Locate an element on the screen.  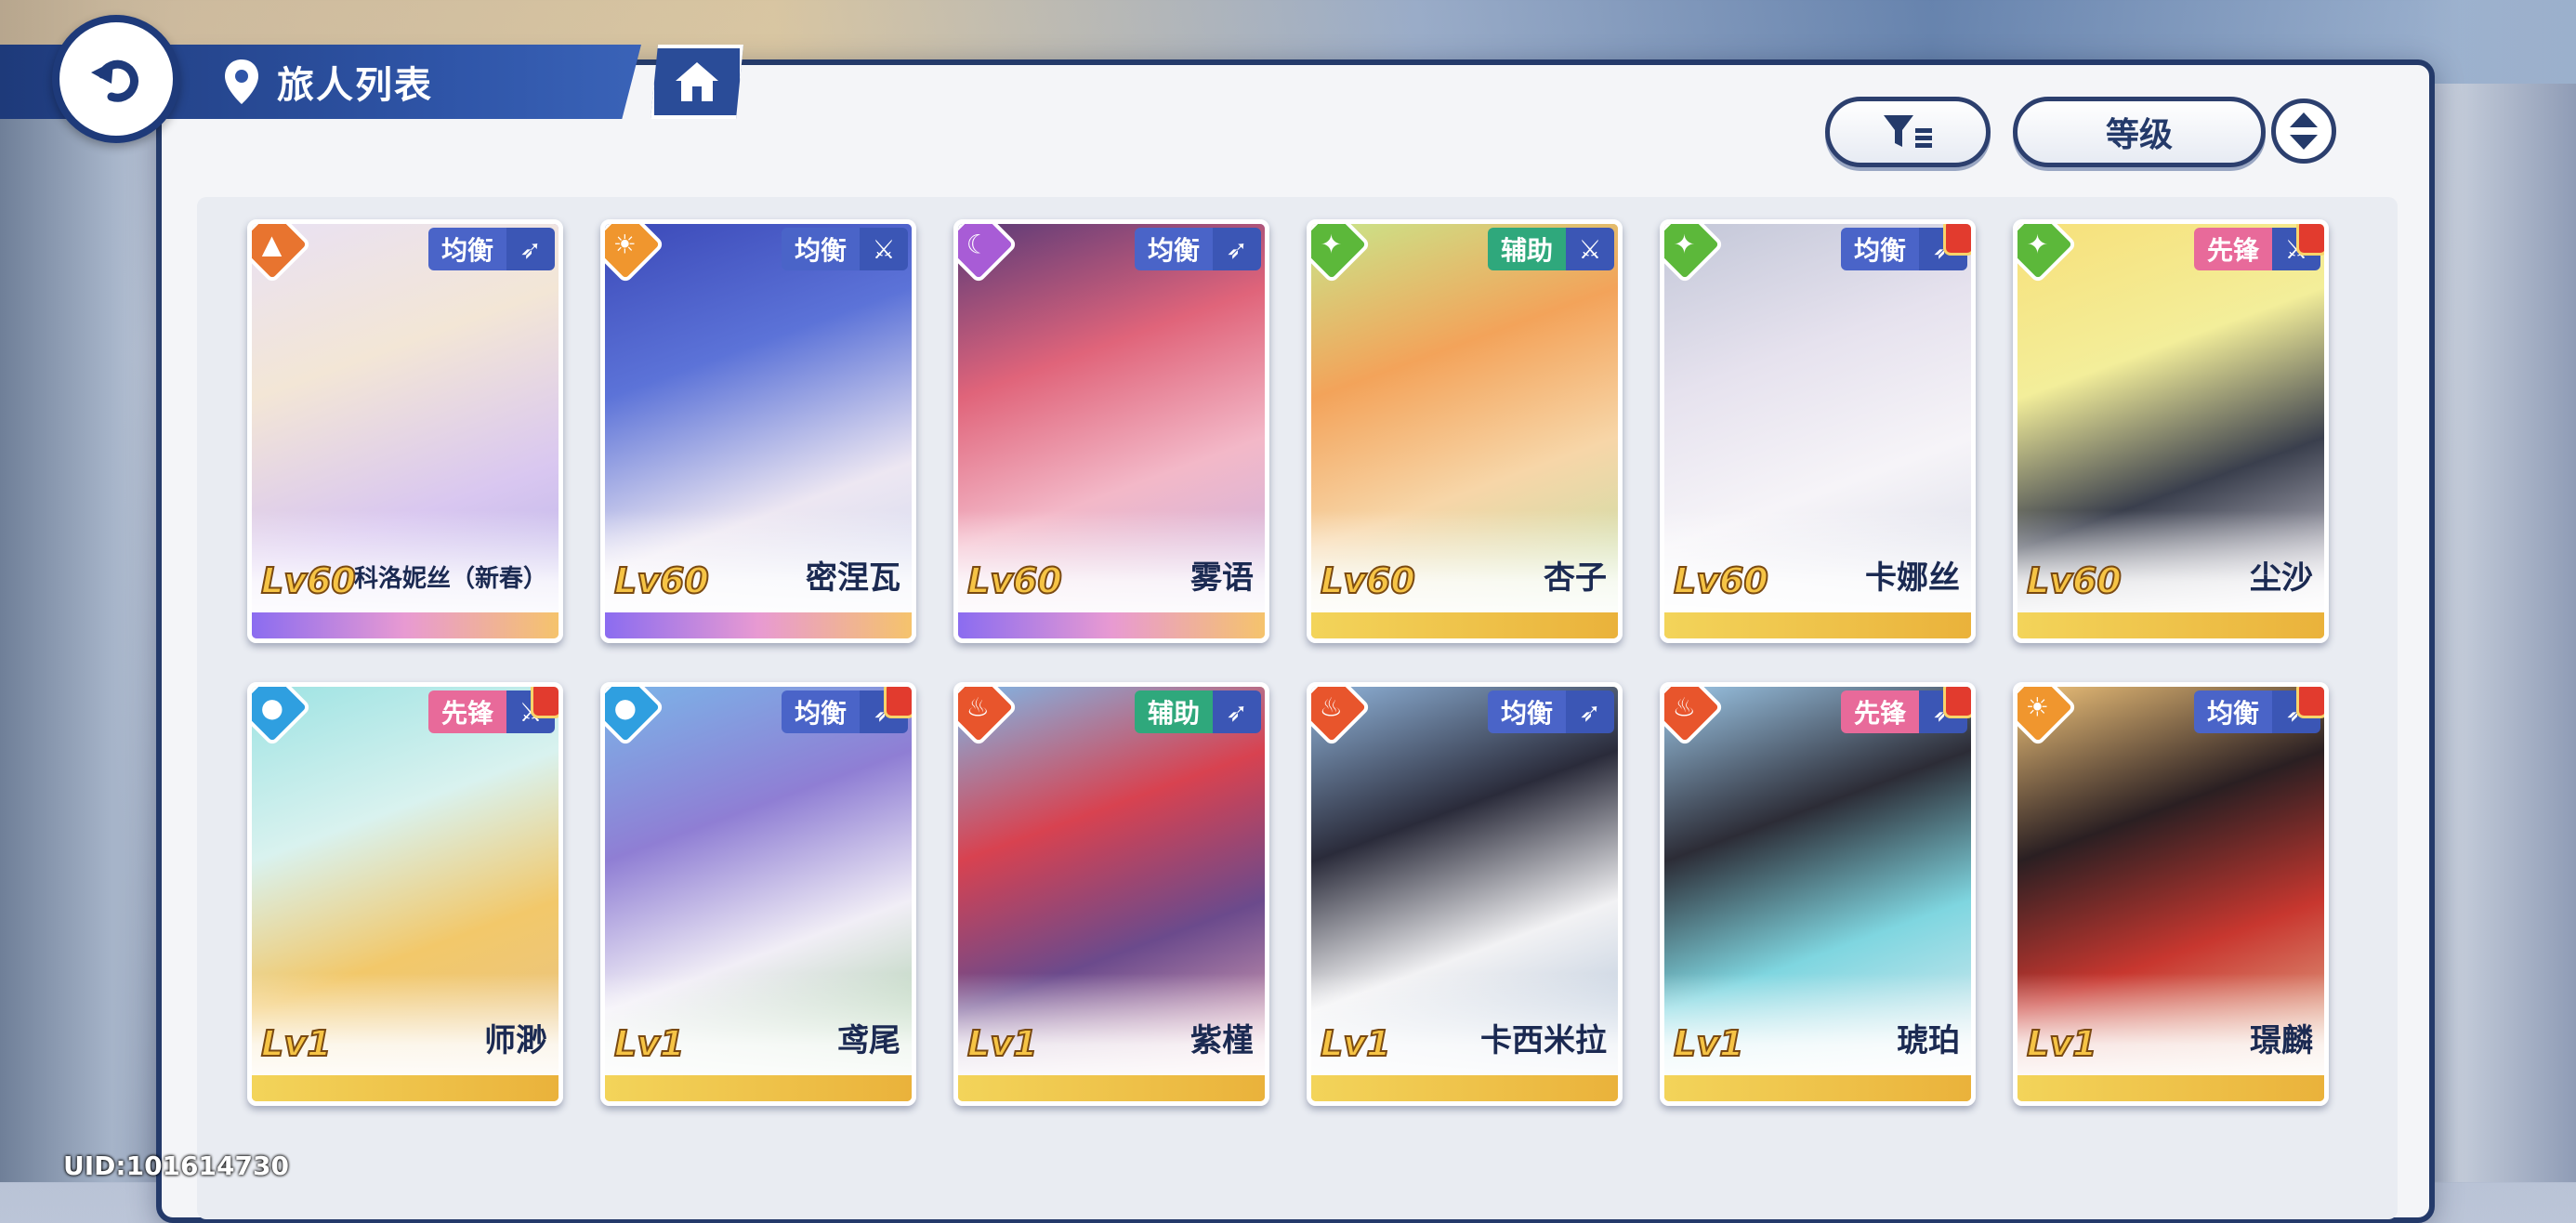
traveler-card: ☀ 均衡 ➶ Lv1 璟麟 is located at coordinates (2171, 894).